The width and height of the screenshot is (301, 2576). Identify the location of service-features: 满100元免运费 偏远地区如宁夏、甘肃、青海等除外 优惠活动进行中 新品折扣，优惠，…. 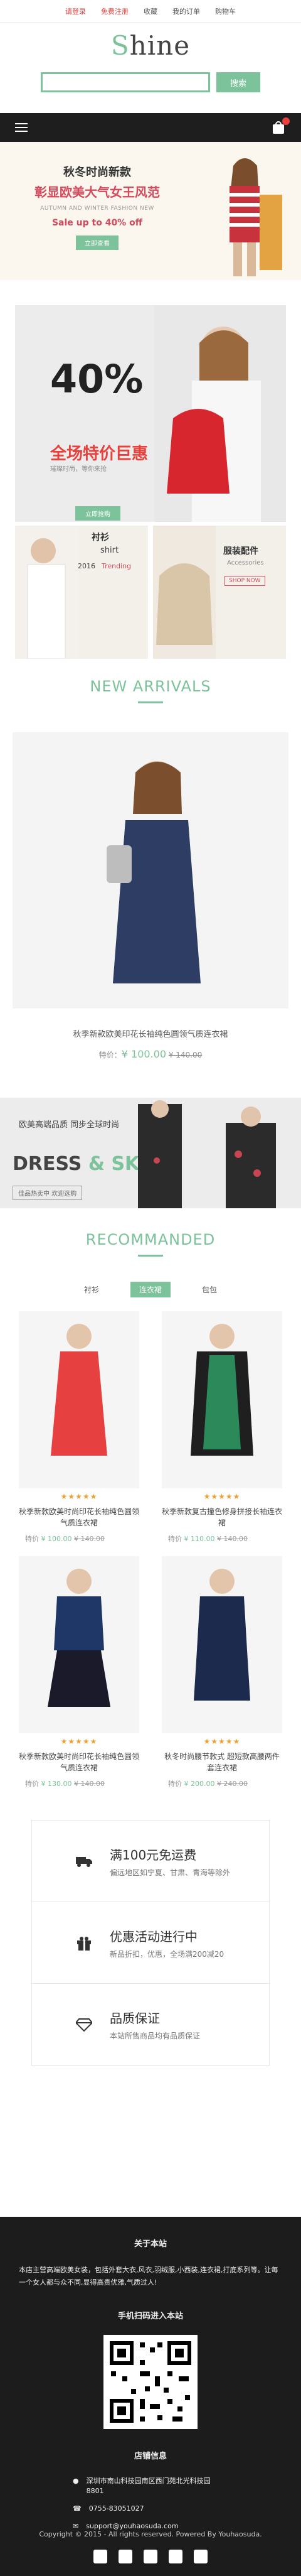
(150, 1943).